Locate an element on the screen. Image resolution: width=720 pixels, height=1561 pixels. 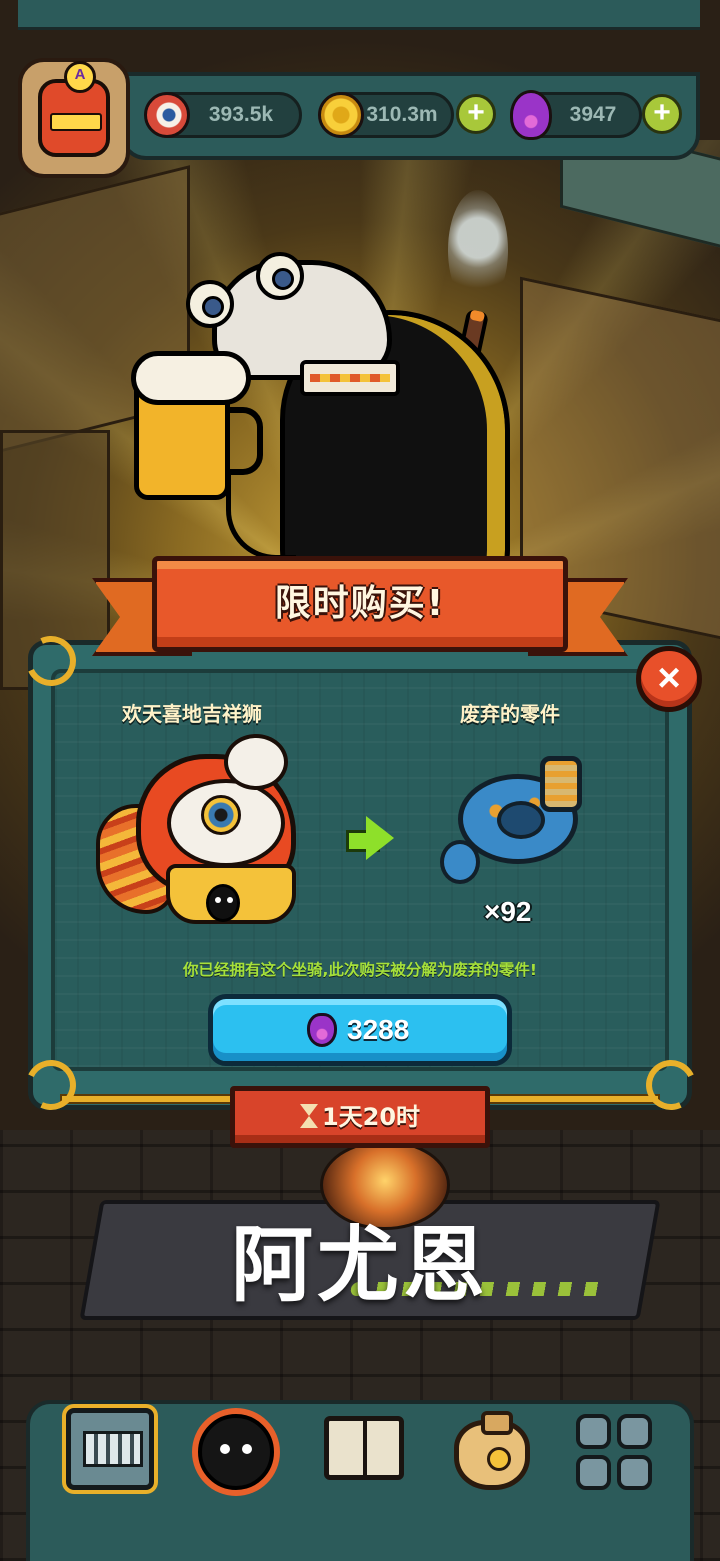
bug-character-icon is located at coordinates (236, 1452).